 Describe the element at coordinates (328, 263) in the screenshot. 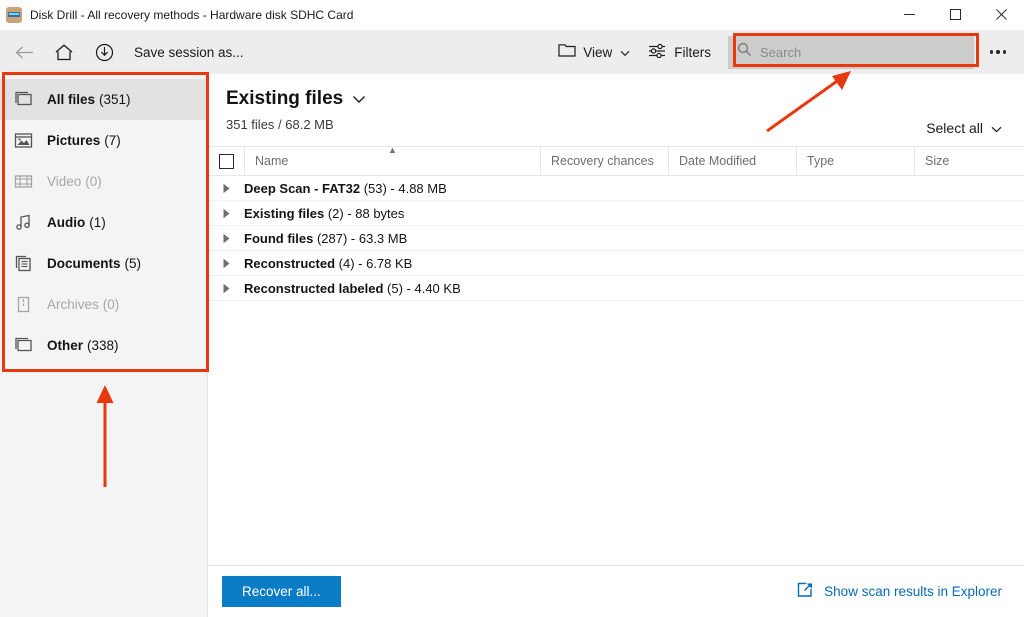

I see `row-name: Reconstructed (4) - 6.78 KB` at that location.